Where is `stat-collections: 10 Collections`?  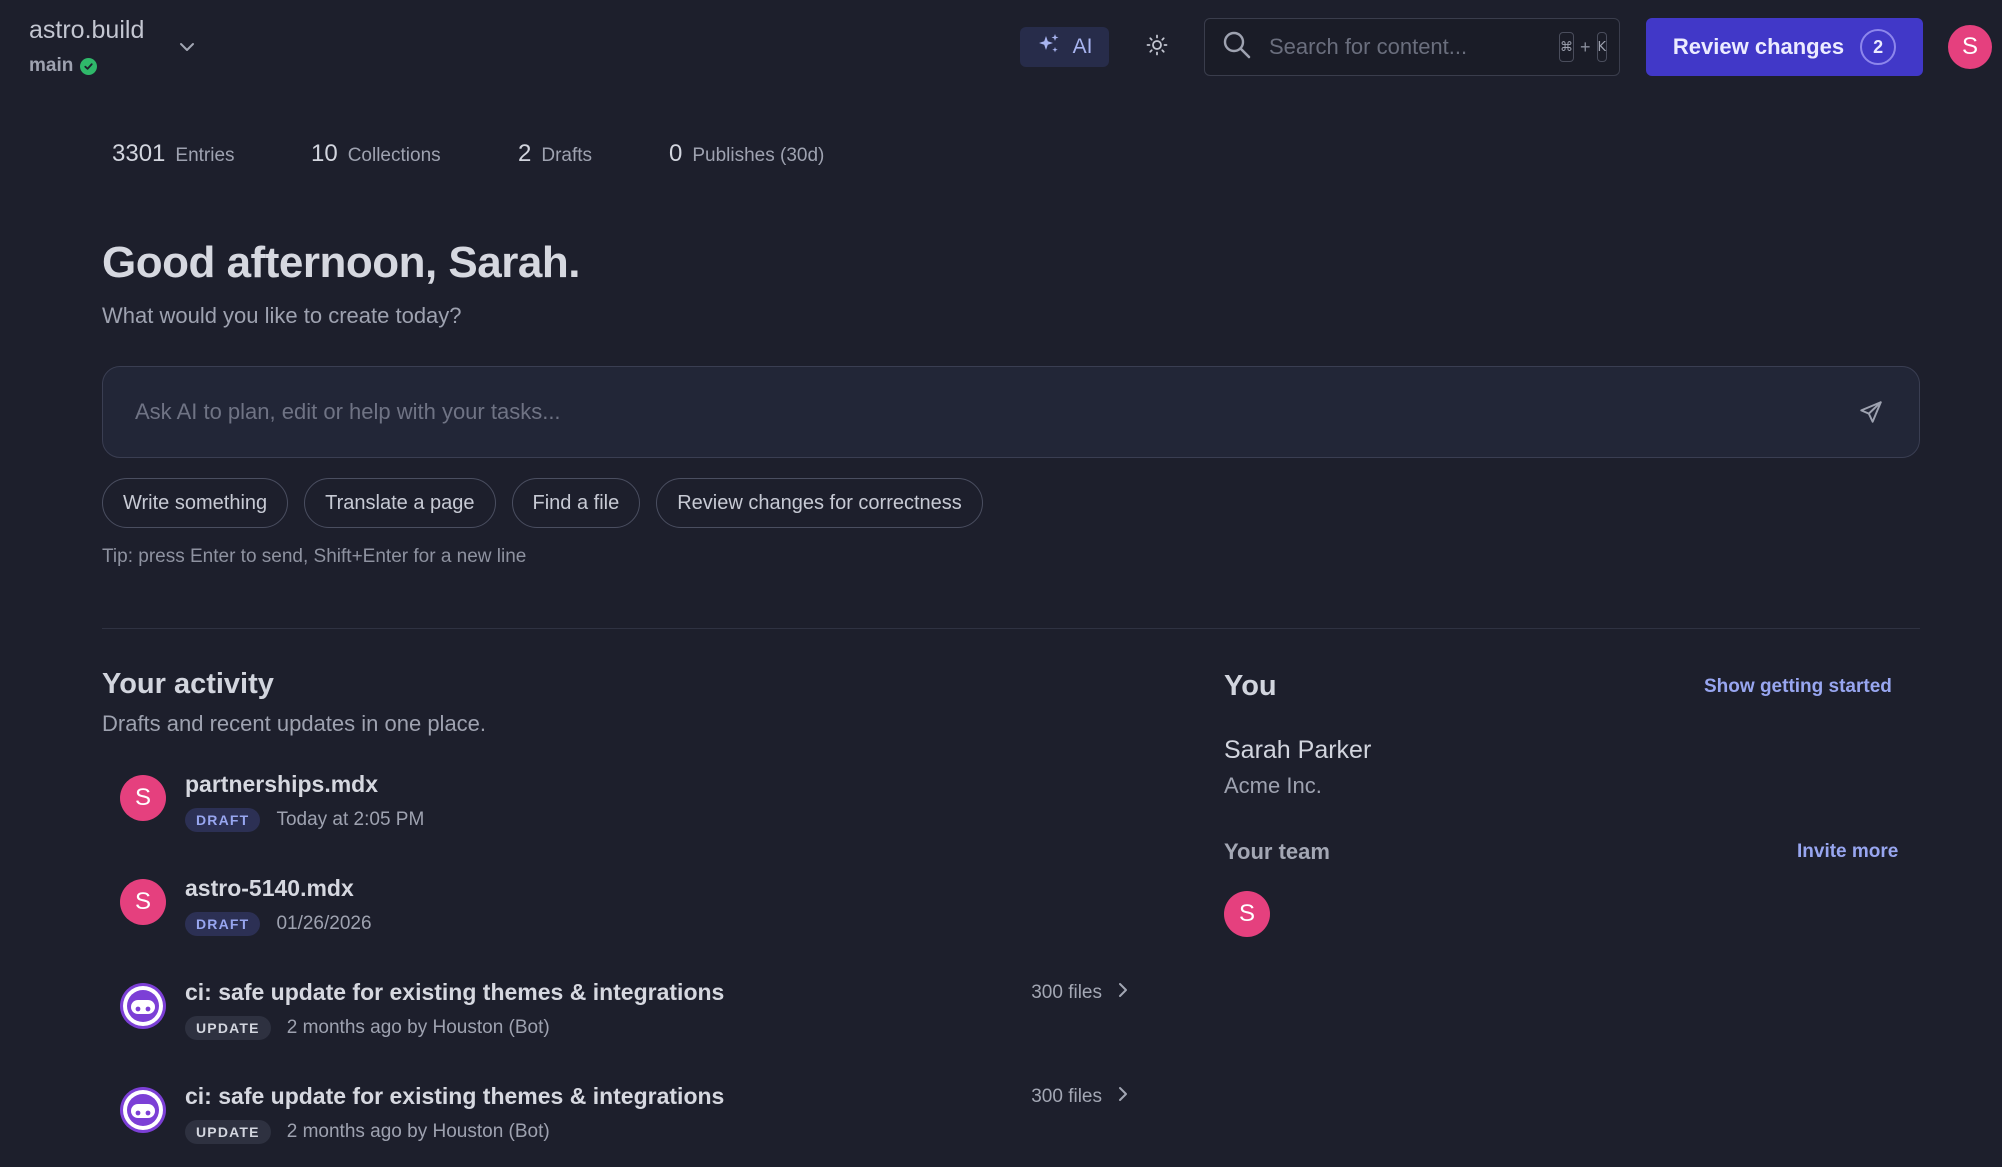
stat-collections: 10 Collections is located at coordinates (414, 154).